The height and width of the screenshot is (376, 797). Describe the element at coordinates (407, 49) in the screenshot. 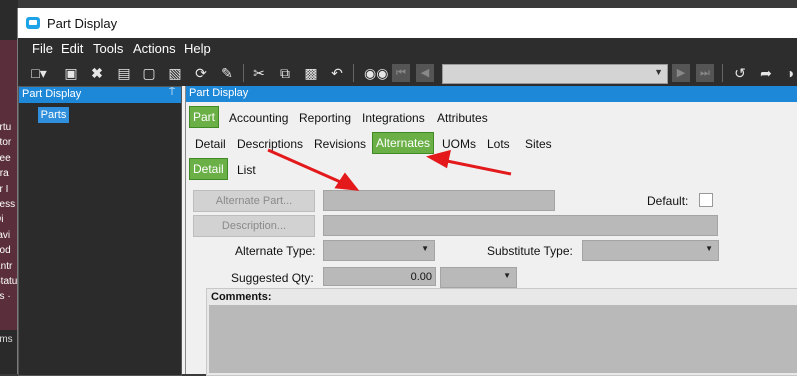

I see `menu-bar: File Edit Tools Actions Help` at that location.